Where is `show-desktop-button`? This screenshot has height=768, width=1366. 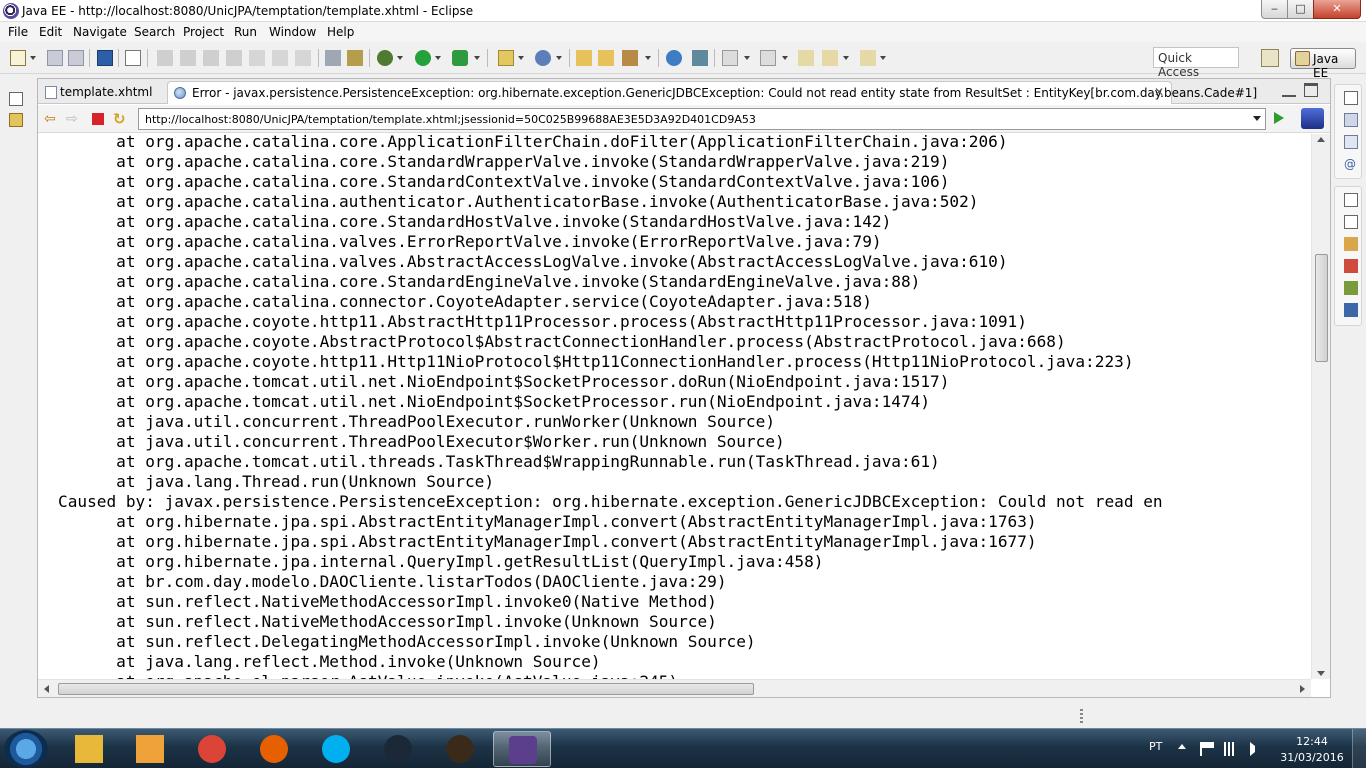 show-desktop-button is located at coordinates (1359, 748).